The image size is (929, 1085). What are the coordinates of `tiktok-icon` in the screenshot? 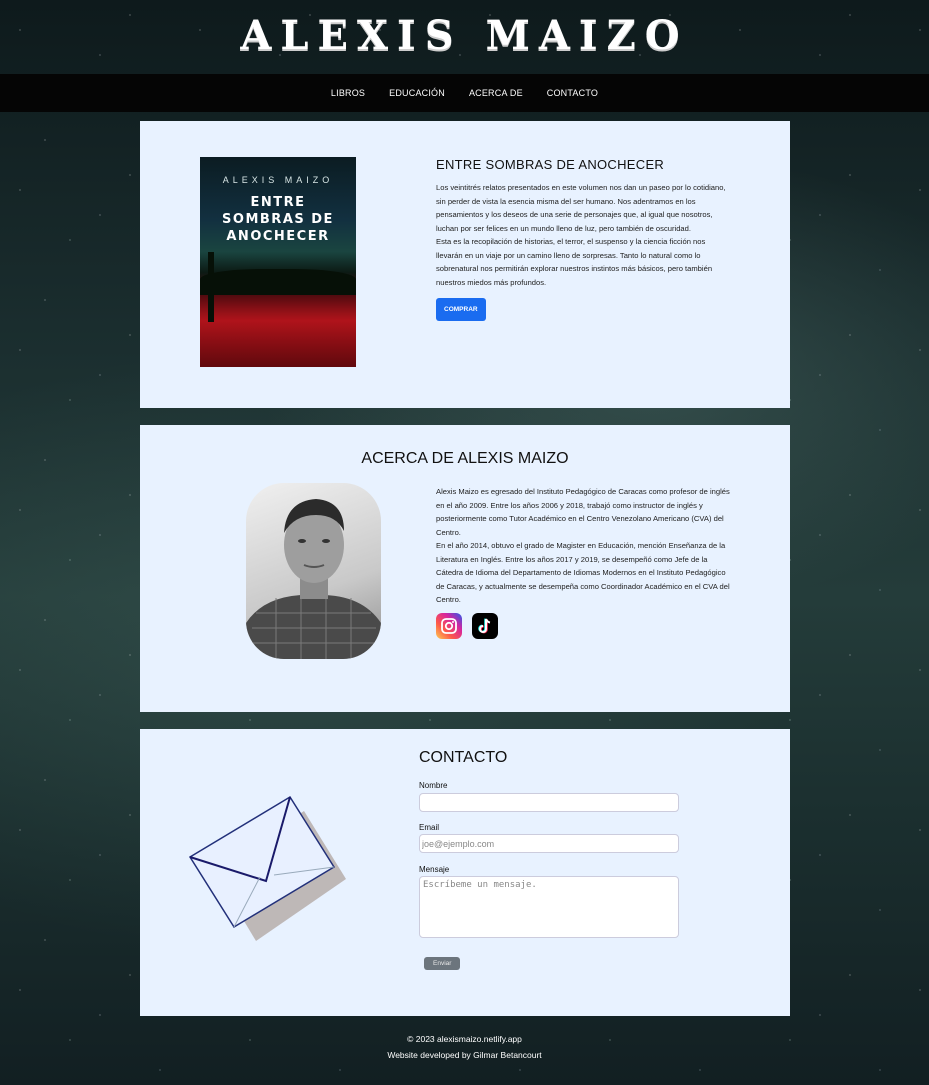 It's located at (485, 625).